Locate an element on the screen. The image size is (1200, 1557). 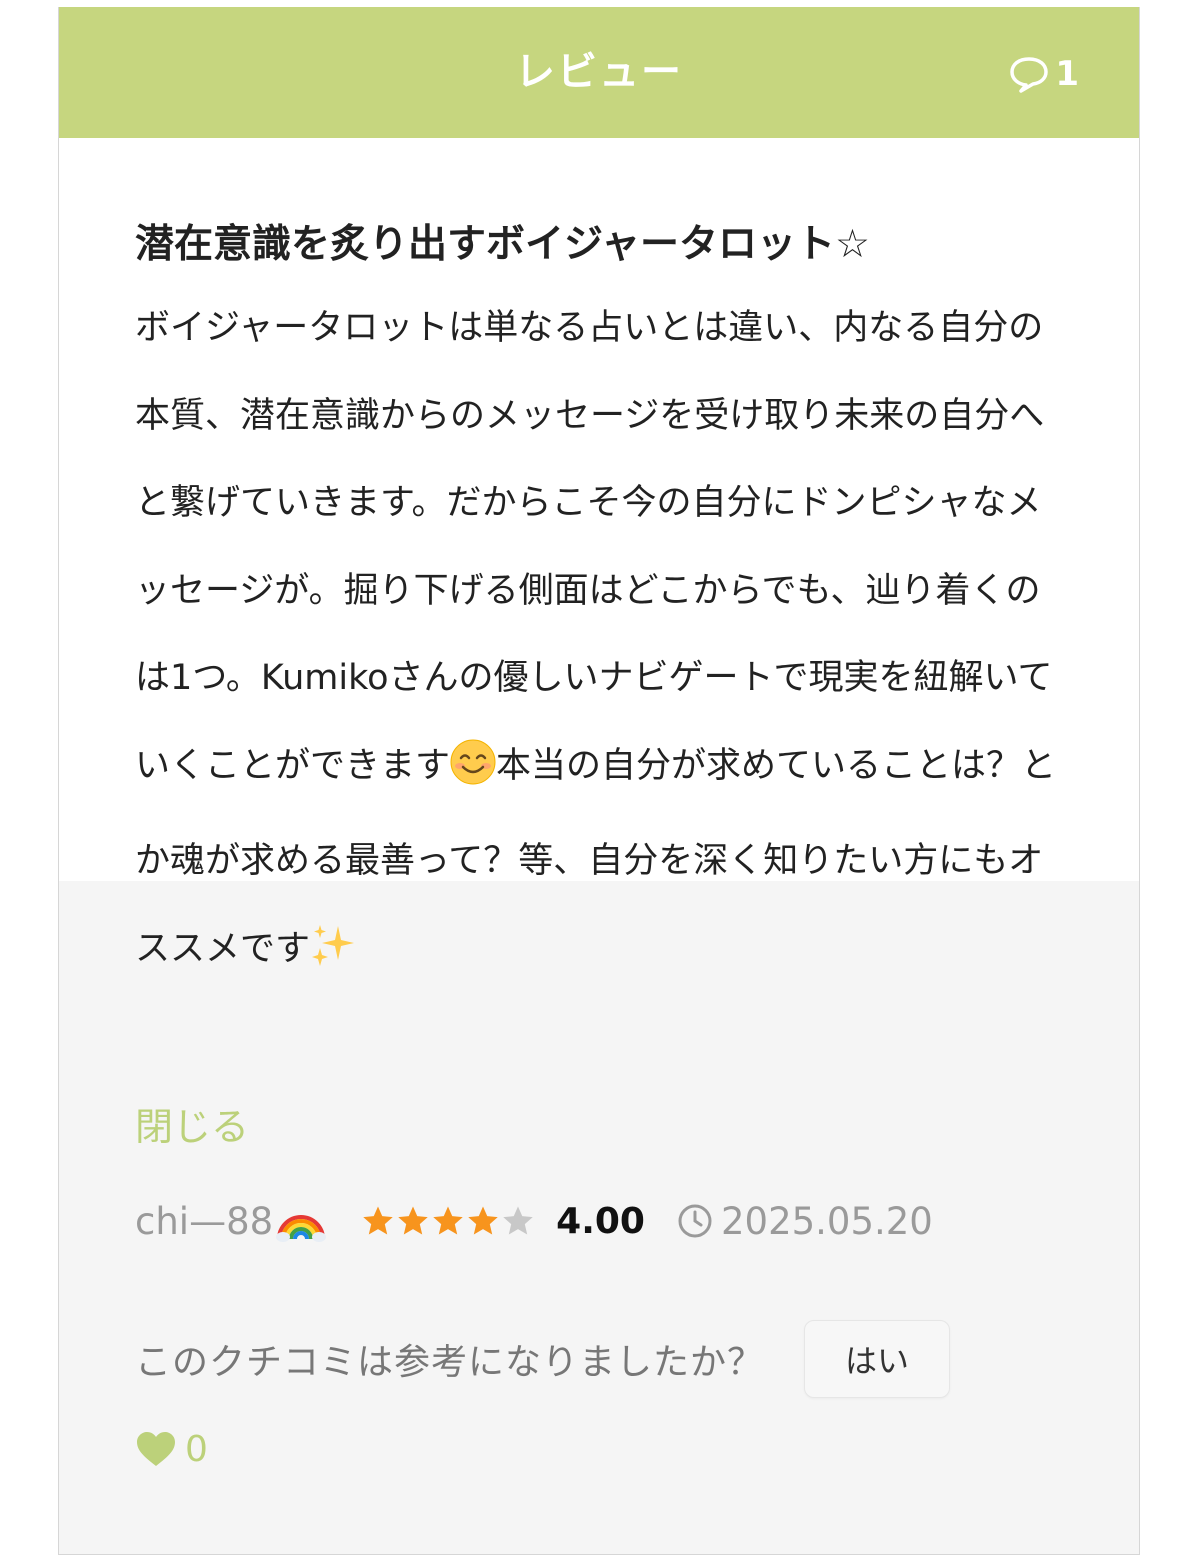
star-rating is located at coordinates (448, 1221).